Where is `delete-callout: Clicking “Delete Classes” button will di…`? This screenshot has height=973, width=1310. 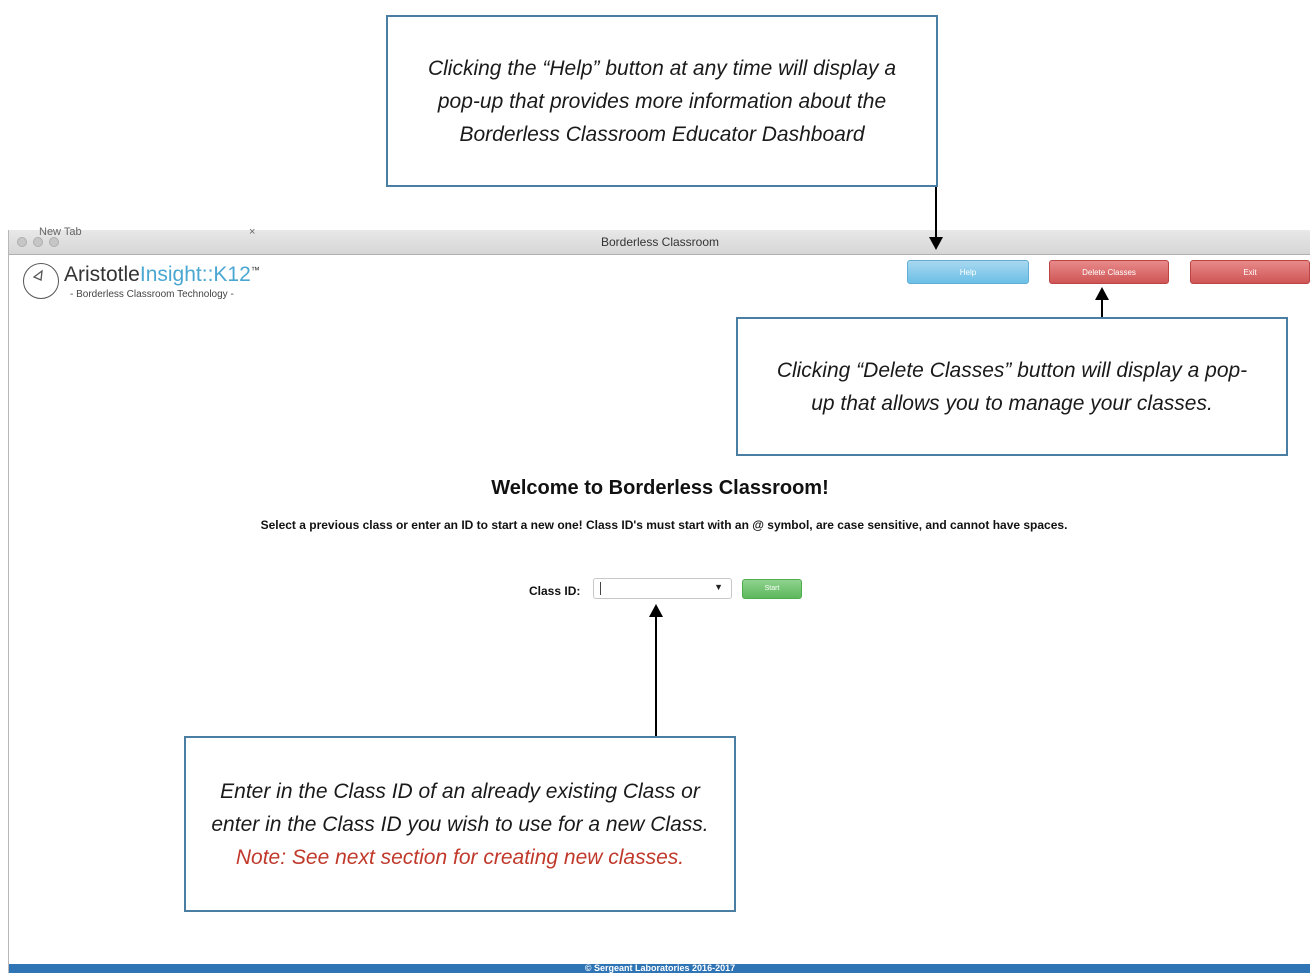 delete-callout: Clicking “Delete Classes” button will di… is located at coordinates (1012, 386).